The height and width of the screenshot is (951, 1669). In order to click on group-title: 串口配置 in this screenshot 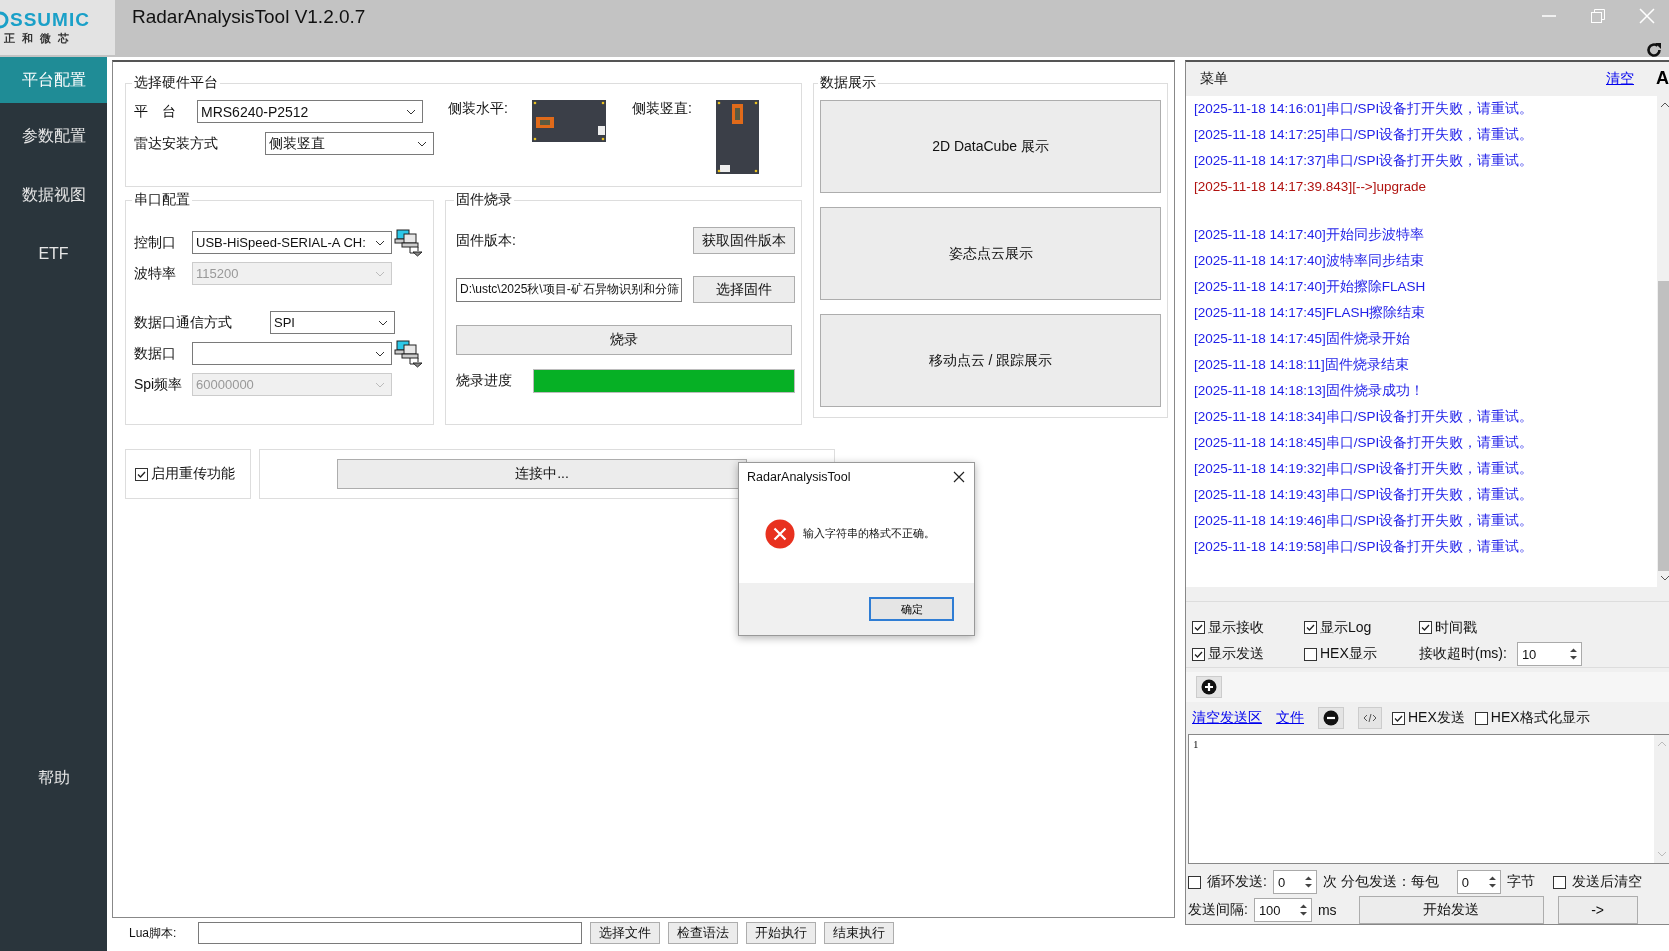, I will do `click(162, 200)`.